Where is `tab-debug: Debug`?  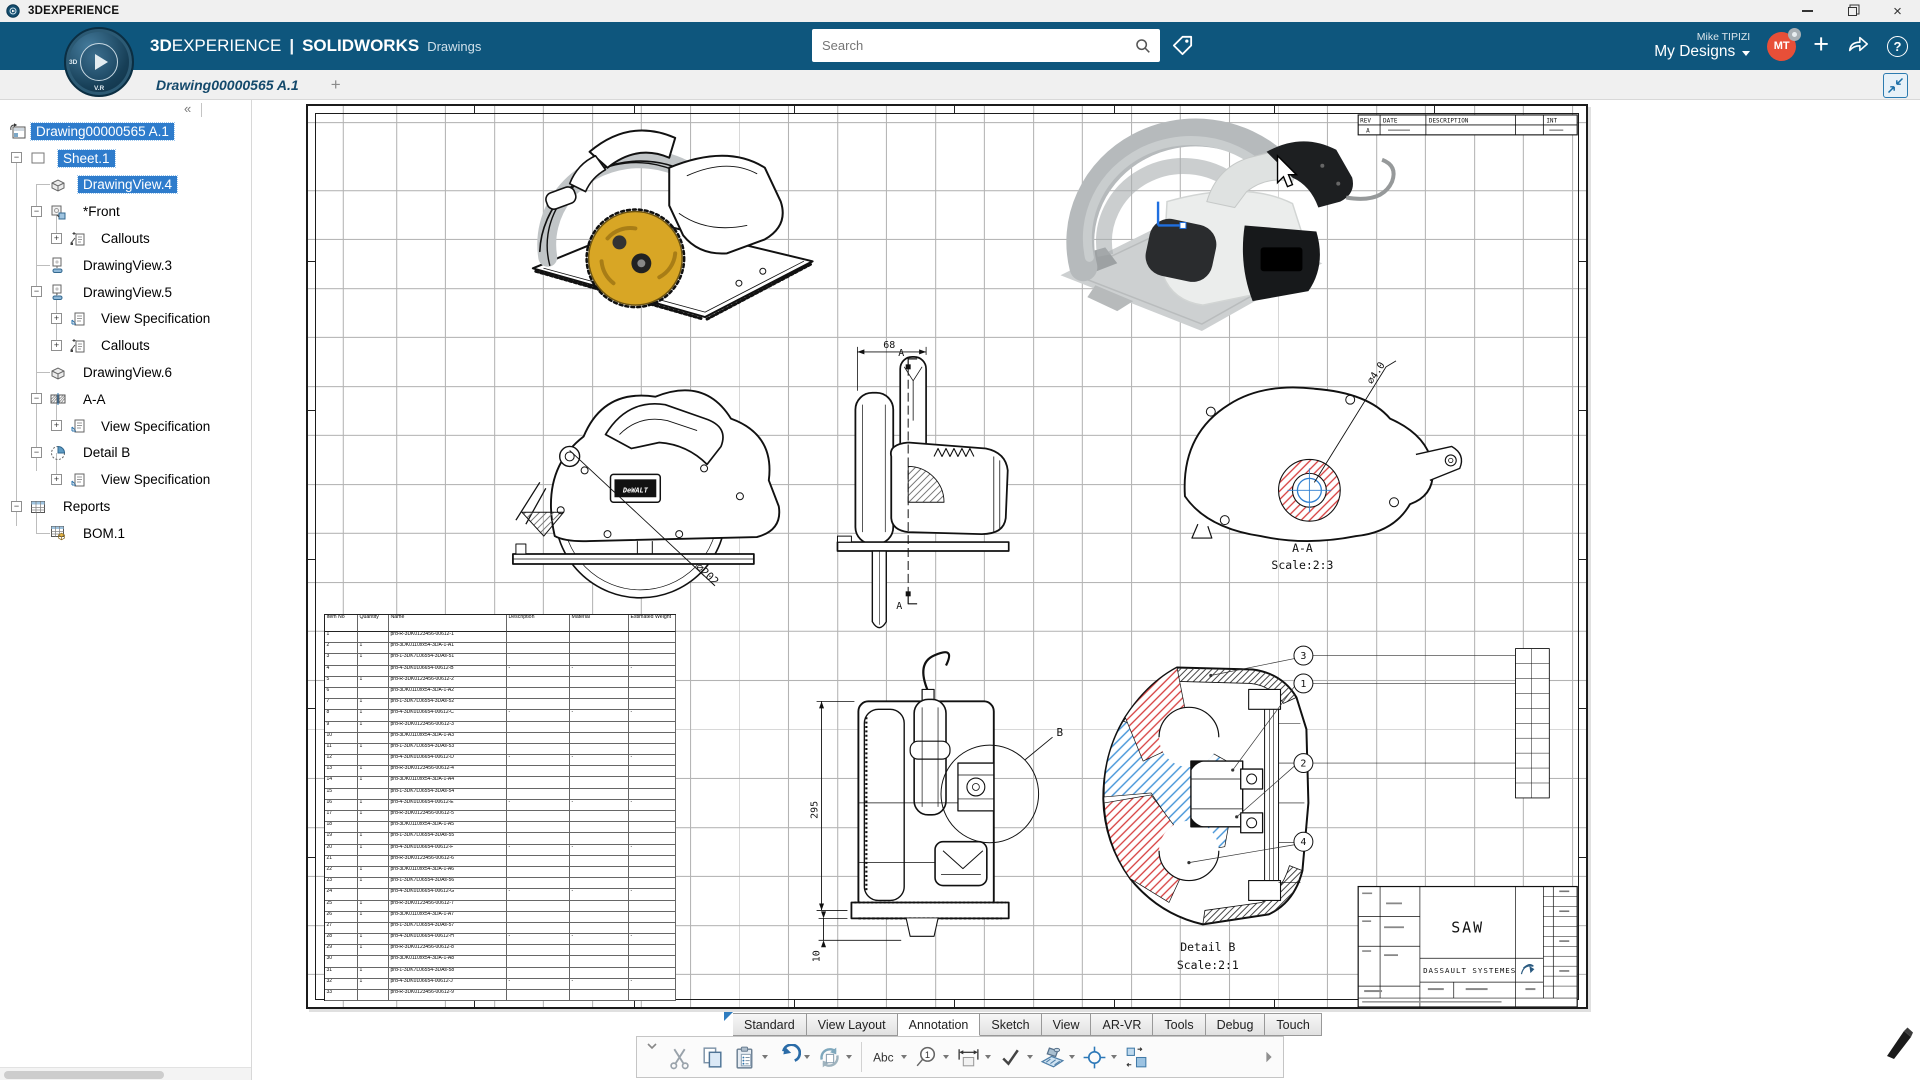 tab-debug: Debug is located at coordinates (1235, 1024).